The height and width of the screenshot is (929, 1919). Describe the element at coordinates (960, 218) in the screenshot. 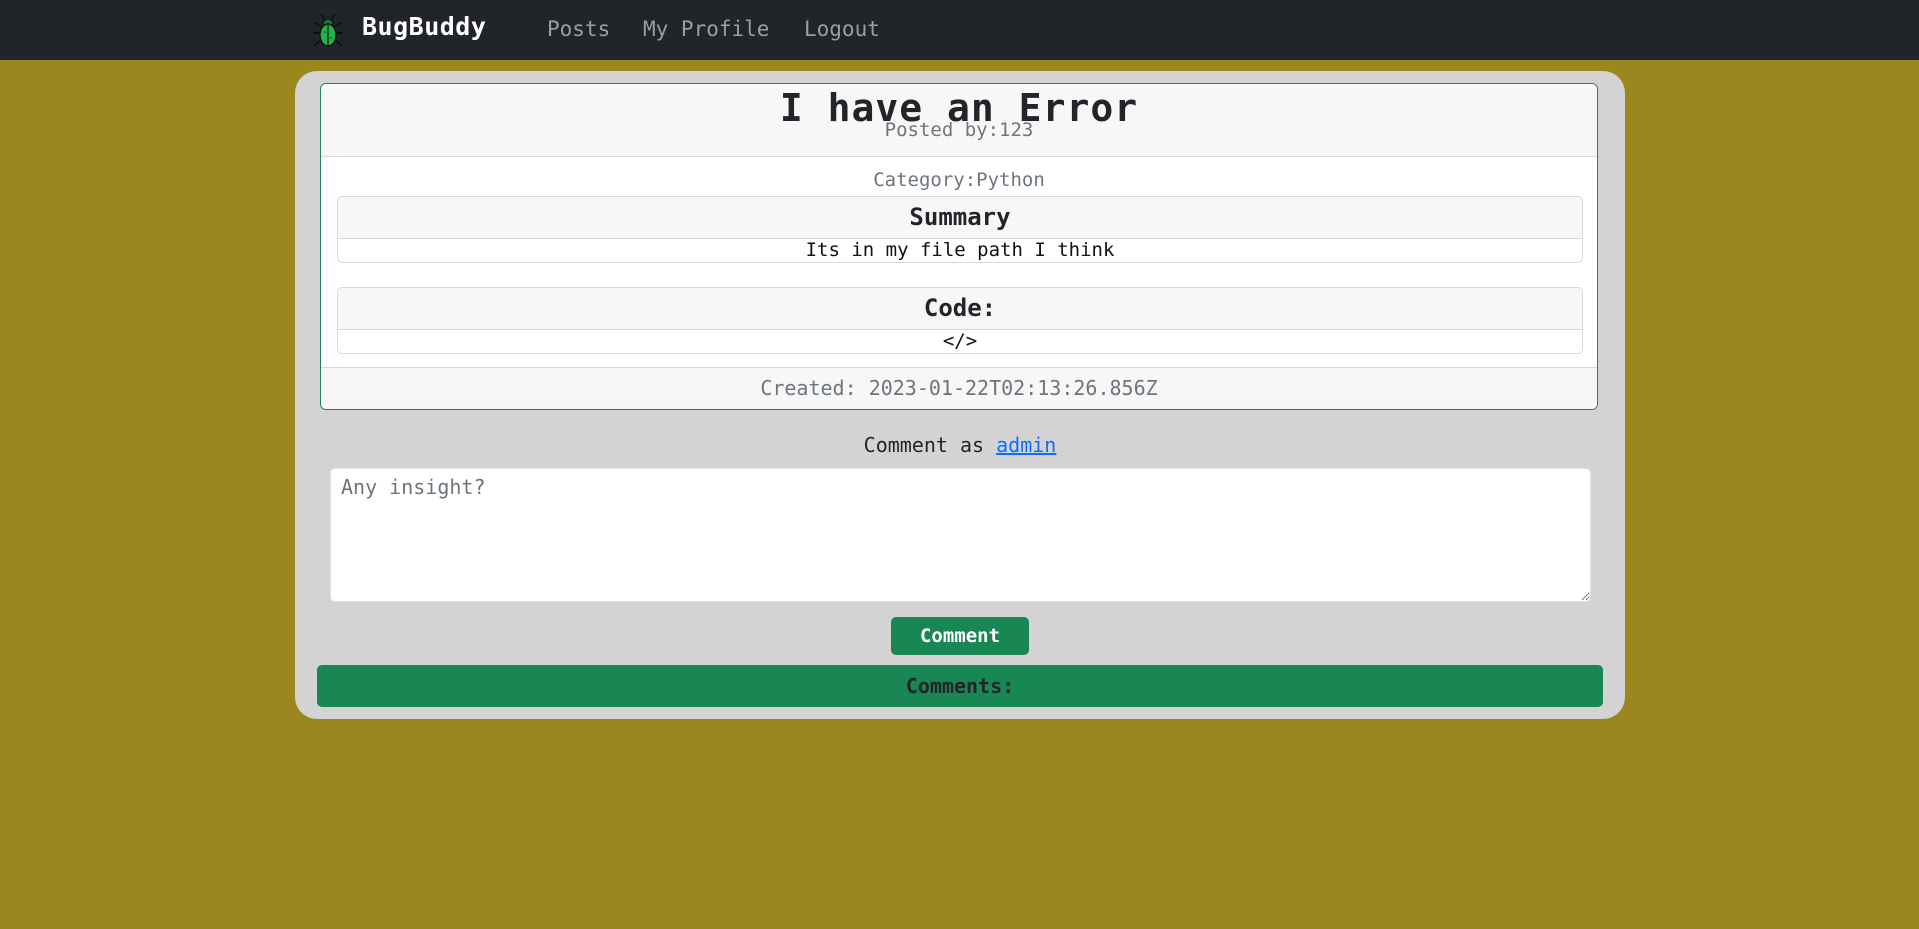

I see `summary-heading: Summary` at that location.